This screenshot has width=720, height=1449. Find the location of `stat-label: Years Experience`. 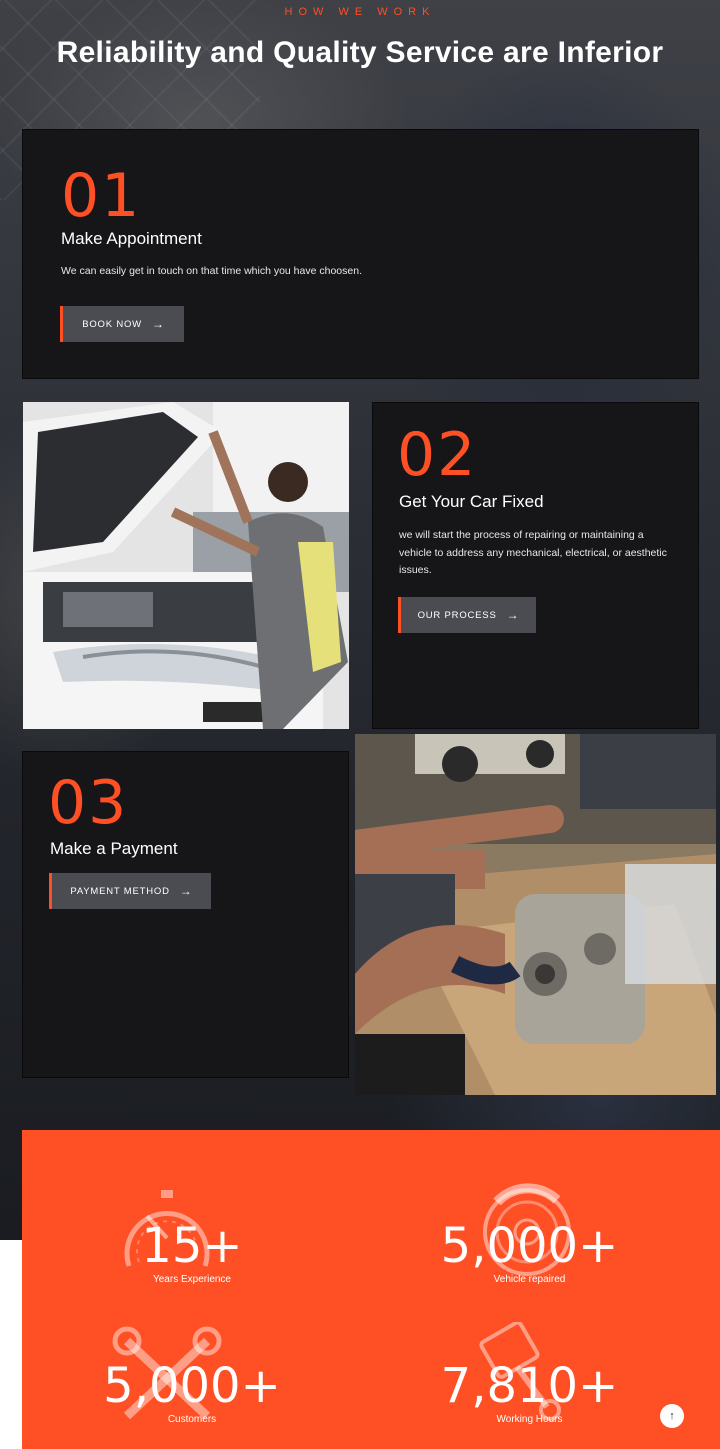

stat-label: Years Experience is located at coordinates (191, 1279).